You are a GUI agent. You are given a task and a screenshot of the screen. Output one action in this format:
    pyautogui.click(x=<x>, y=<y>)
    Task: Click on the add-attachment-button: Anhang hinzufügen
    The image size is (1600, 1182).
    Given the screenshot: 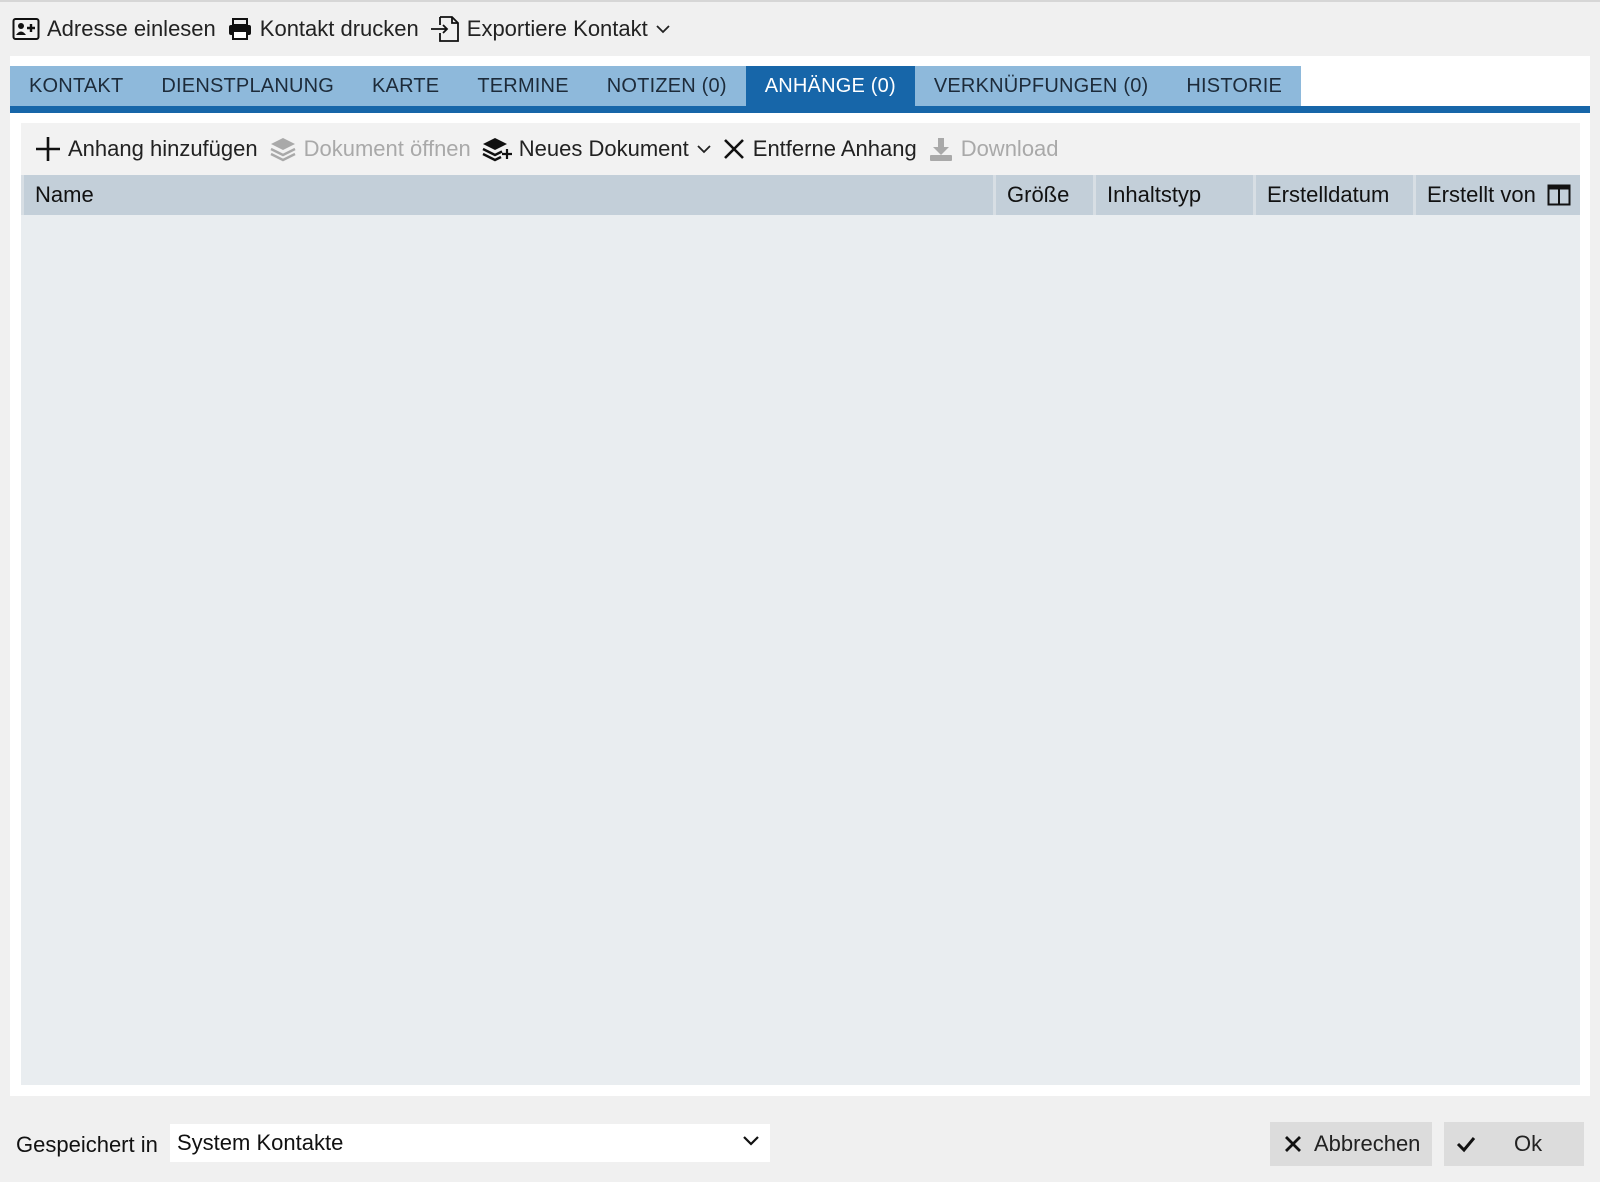 What is the action you would take?
    pyautogui.click(x=150, y=149)
    